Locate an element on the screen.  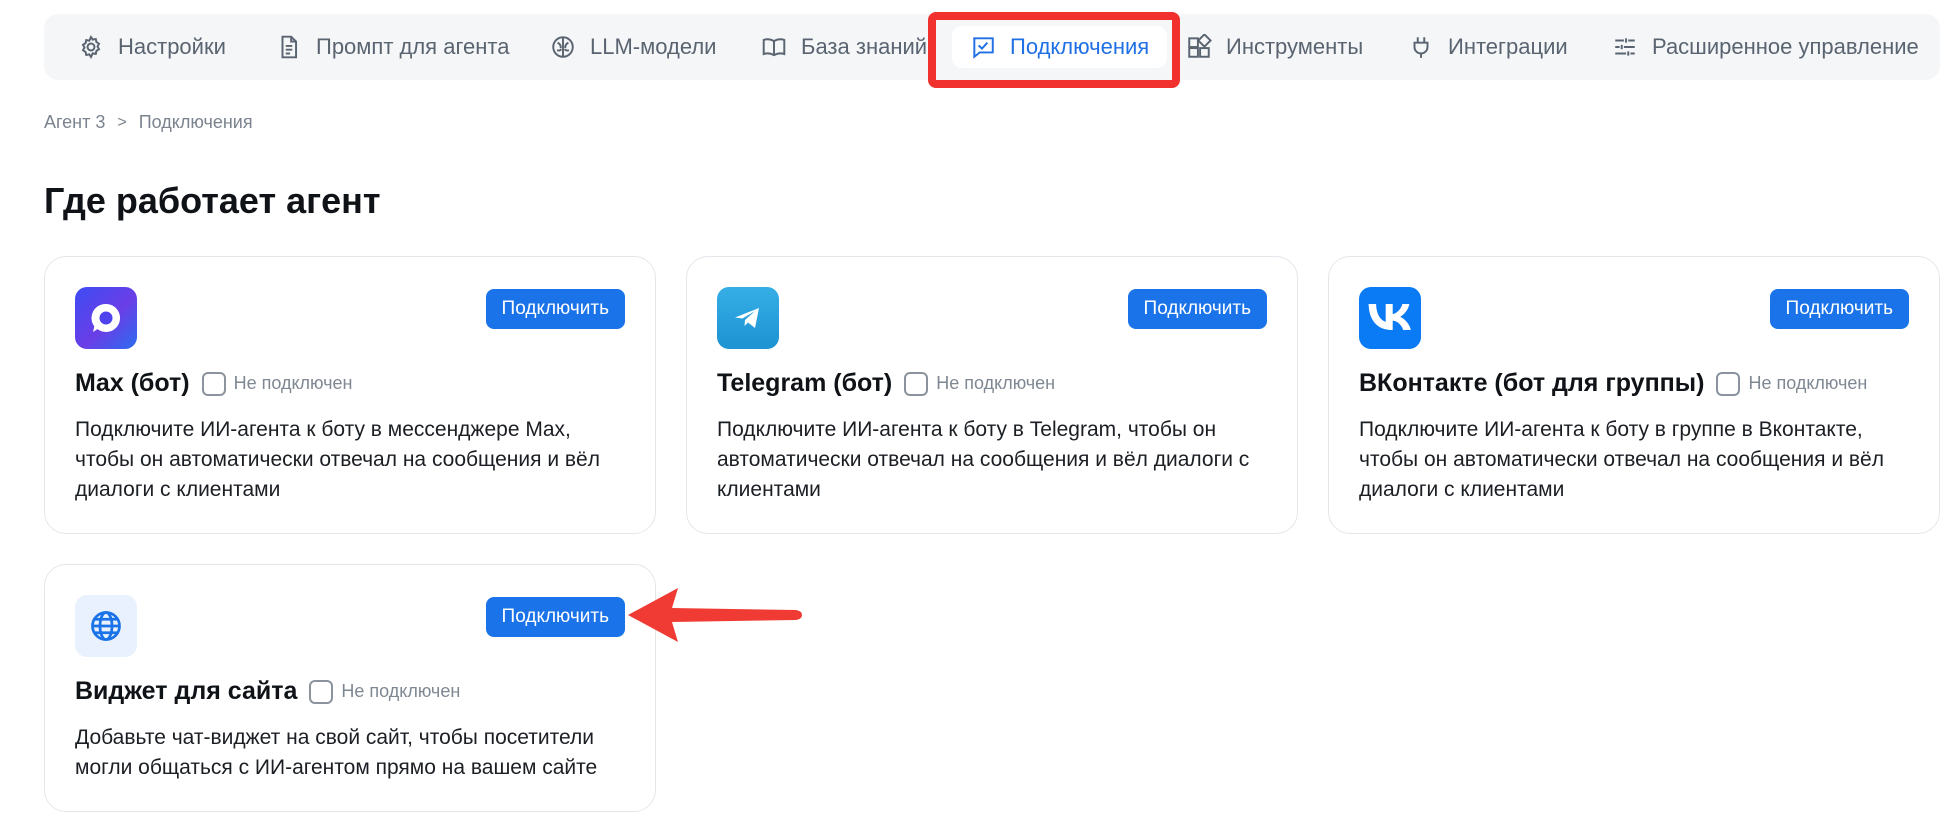
card-title: Max (бот) is located at coordinates (132, 383).